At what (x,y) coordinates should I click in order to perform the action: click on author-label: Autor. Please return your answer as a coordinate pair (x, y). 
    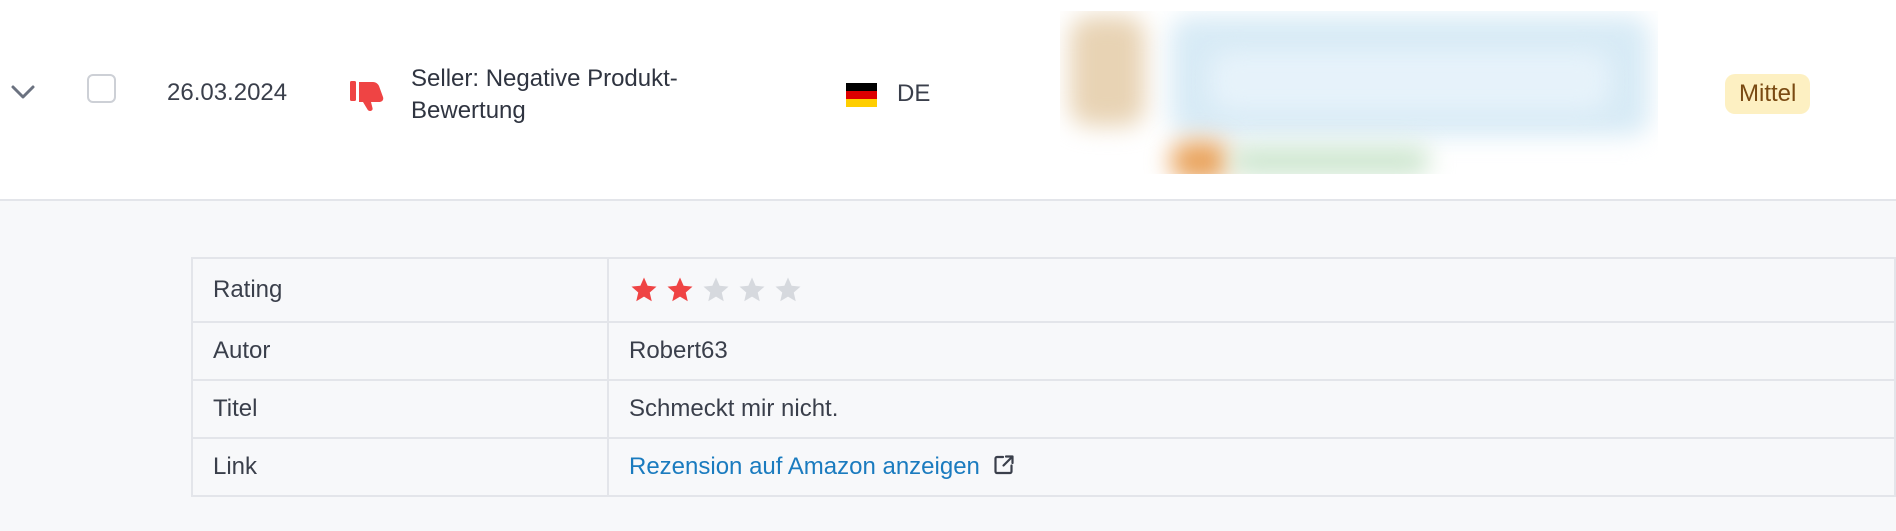
    Looking at the image, I should click on (400, 351).